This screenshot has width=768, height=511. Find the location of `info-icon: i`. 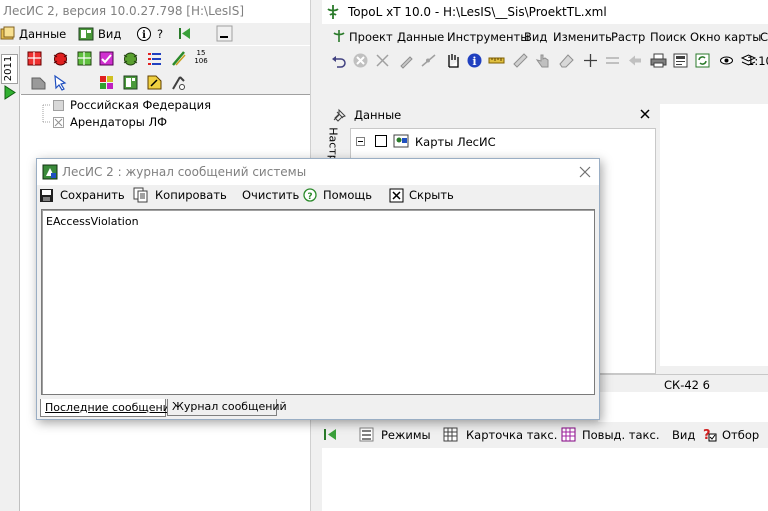

info-icon: i is located at coordinates (144, 34).